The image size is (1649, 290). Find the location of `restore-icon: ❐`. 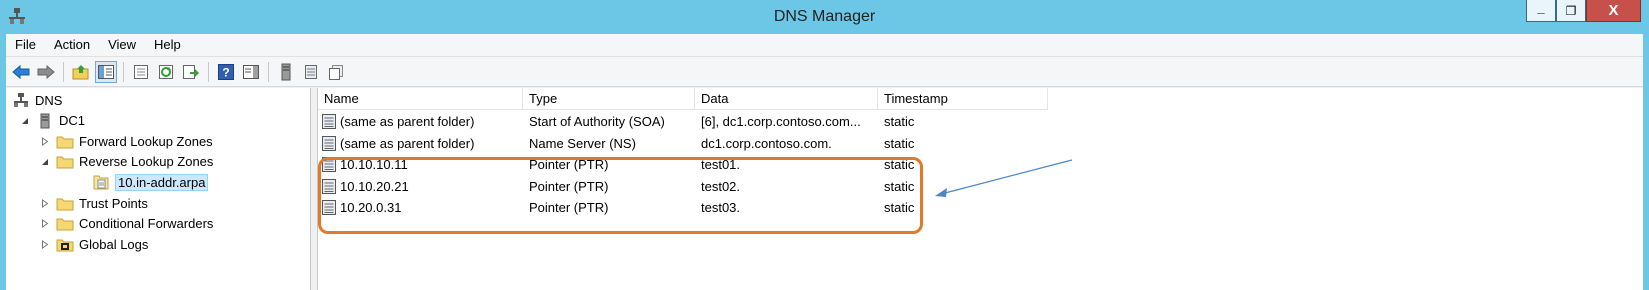

restore-icon: ❐ is located at coordinates (1571, 10).